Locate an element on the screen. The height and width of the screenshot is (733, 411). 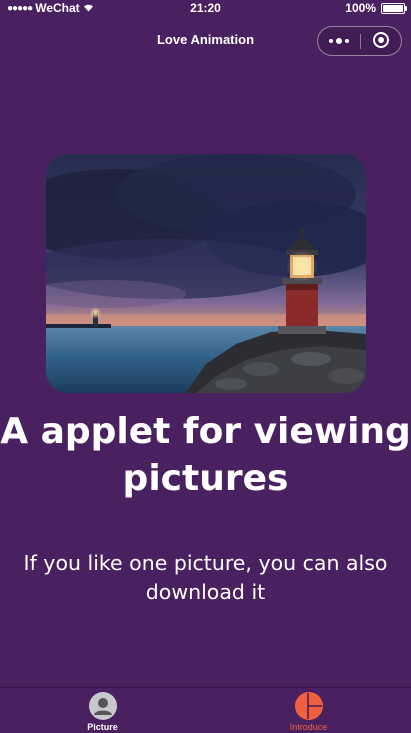
capsule-divider is located at coordinates (360, 41).